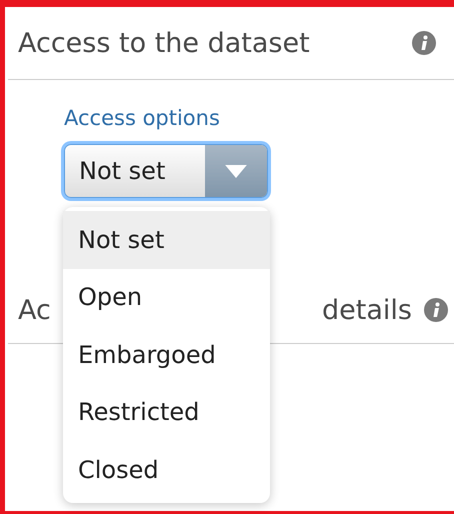 This screenshot has width=454, height=514. Describe the element at coordinates (166, 297) in the screenshot. I see `dropdown-option: Open` at that location.